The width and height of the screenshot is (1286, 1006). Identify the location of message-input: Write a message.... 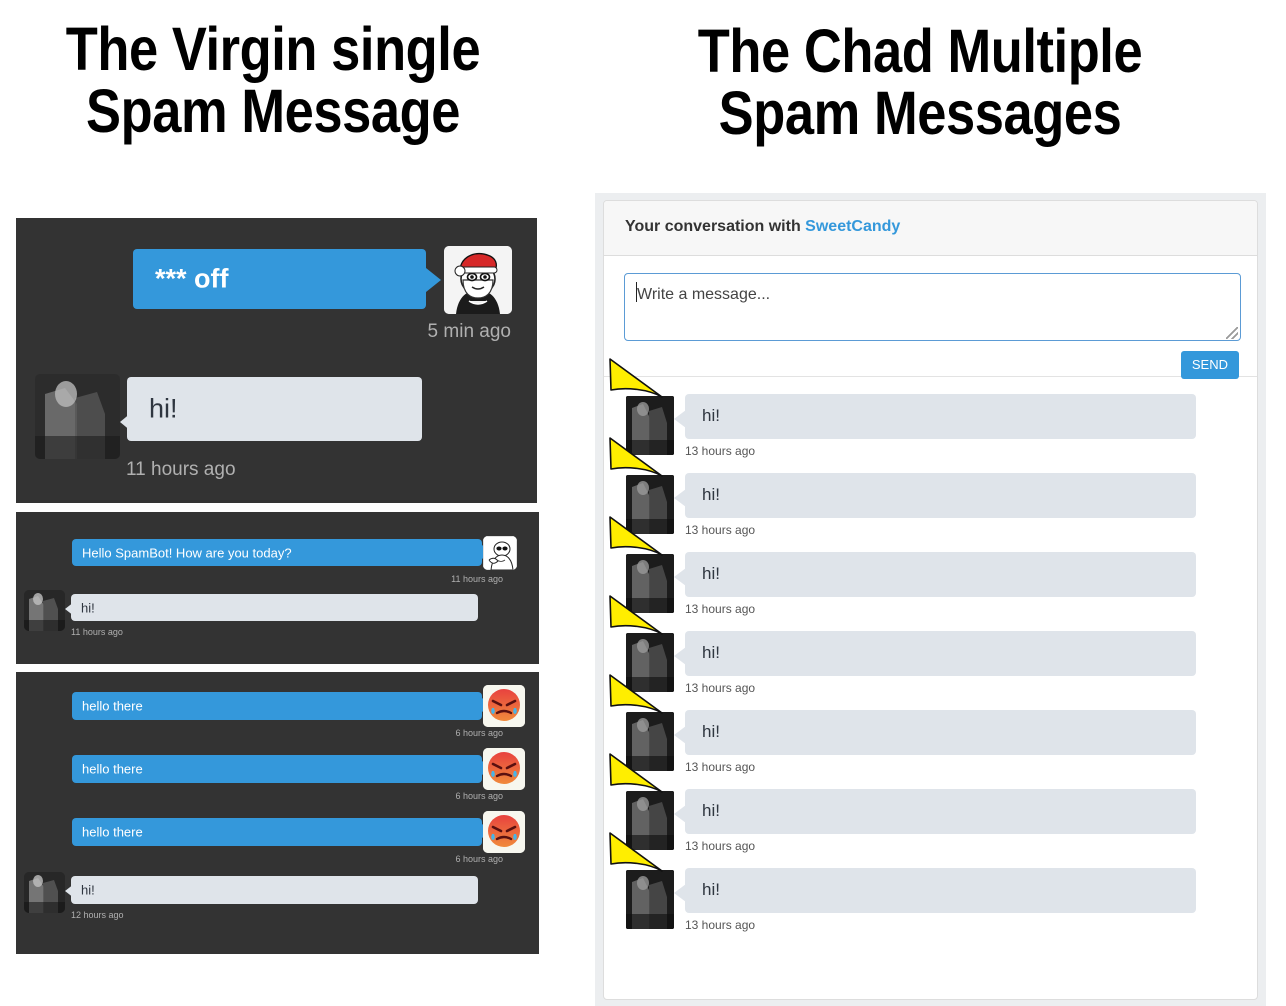
(932, 307).